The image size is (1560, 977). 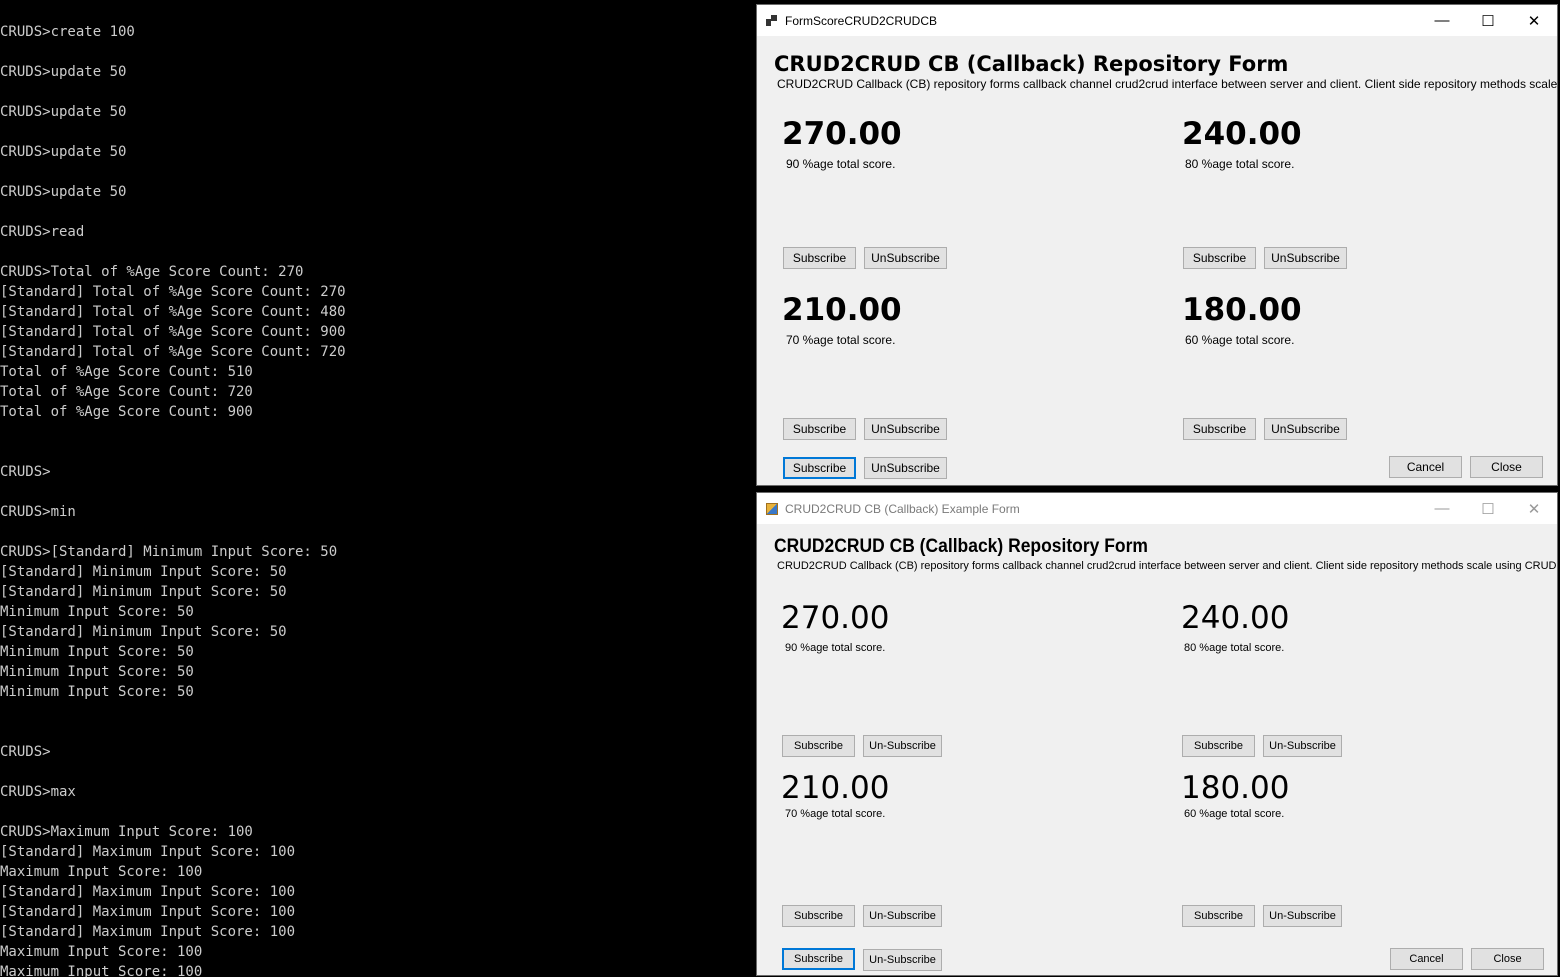 I want to click on window-title: FormScoreCRUD2CRUDCB, so click(x=861, y=20).